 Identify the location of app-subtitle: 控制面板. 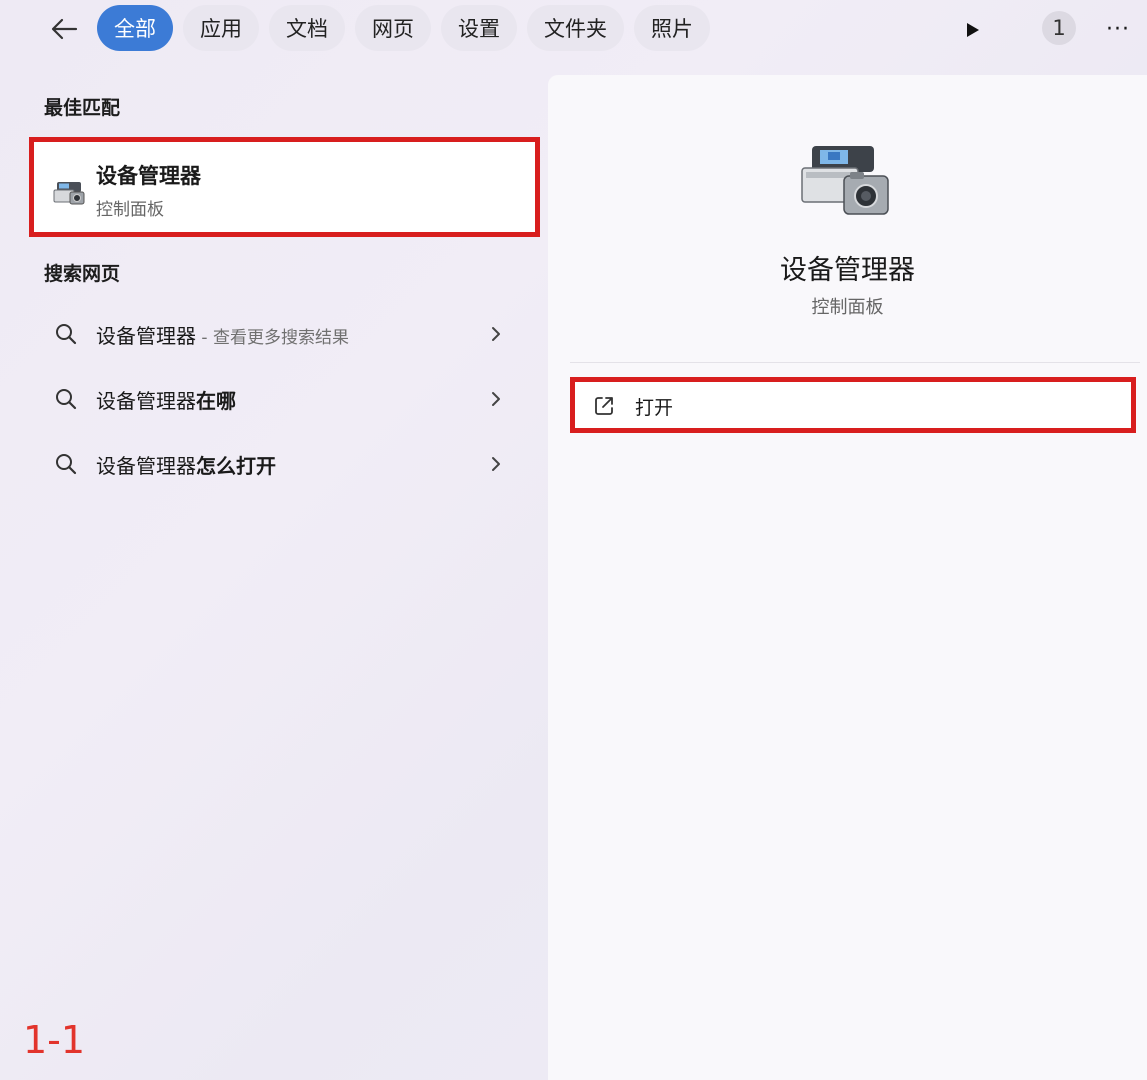
(847, 307).